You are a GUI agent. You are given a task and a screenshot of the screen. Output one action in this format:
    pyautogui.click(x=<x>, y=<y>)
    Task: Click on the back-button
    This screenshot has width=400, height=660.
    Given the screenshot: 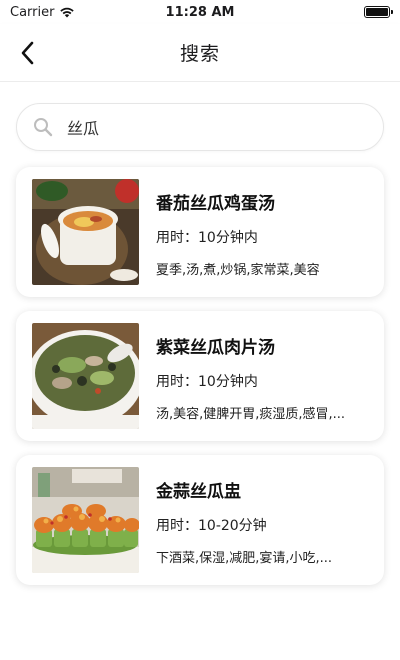 What is the action you would take?
    pyautogui.click(x=27, y=53)
    